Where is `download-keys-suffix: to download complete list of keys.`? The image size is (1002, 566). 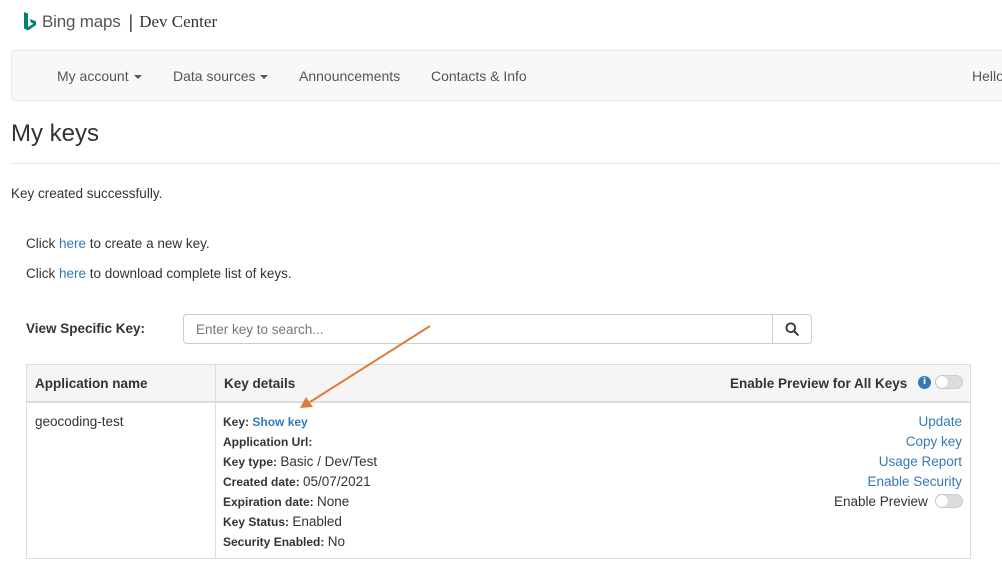 download-keys-suffix: to download complete list of keys. is located at coordinates (189, 273).